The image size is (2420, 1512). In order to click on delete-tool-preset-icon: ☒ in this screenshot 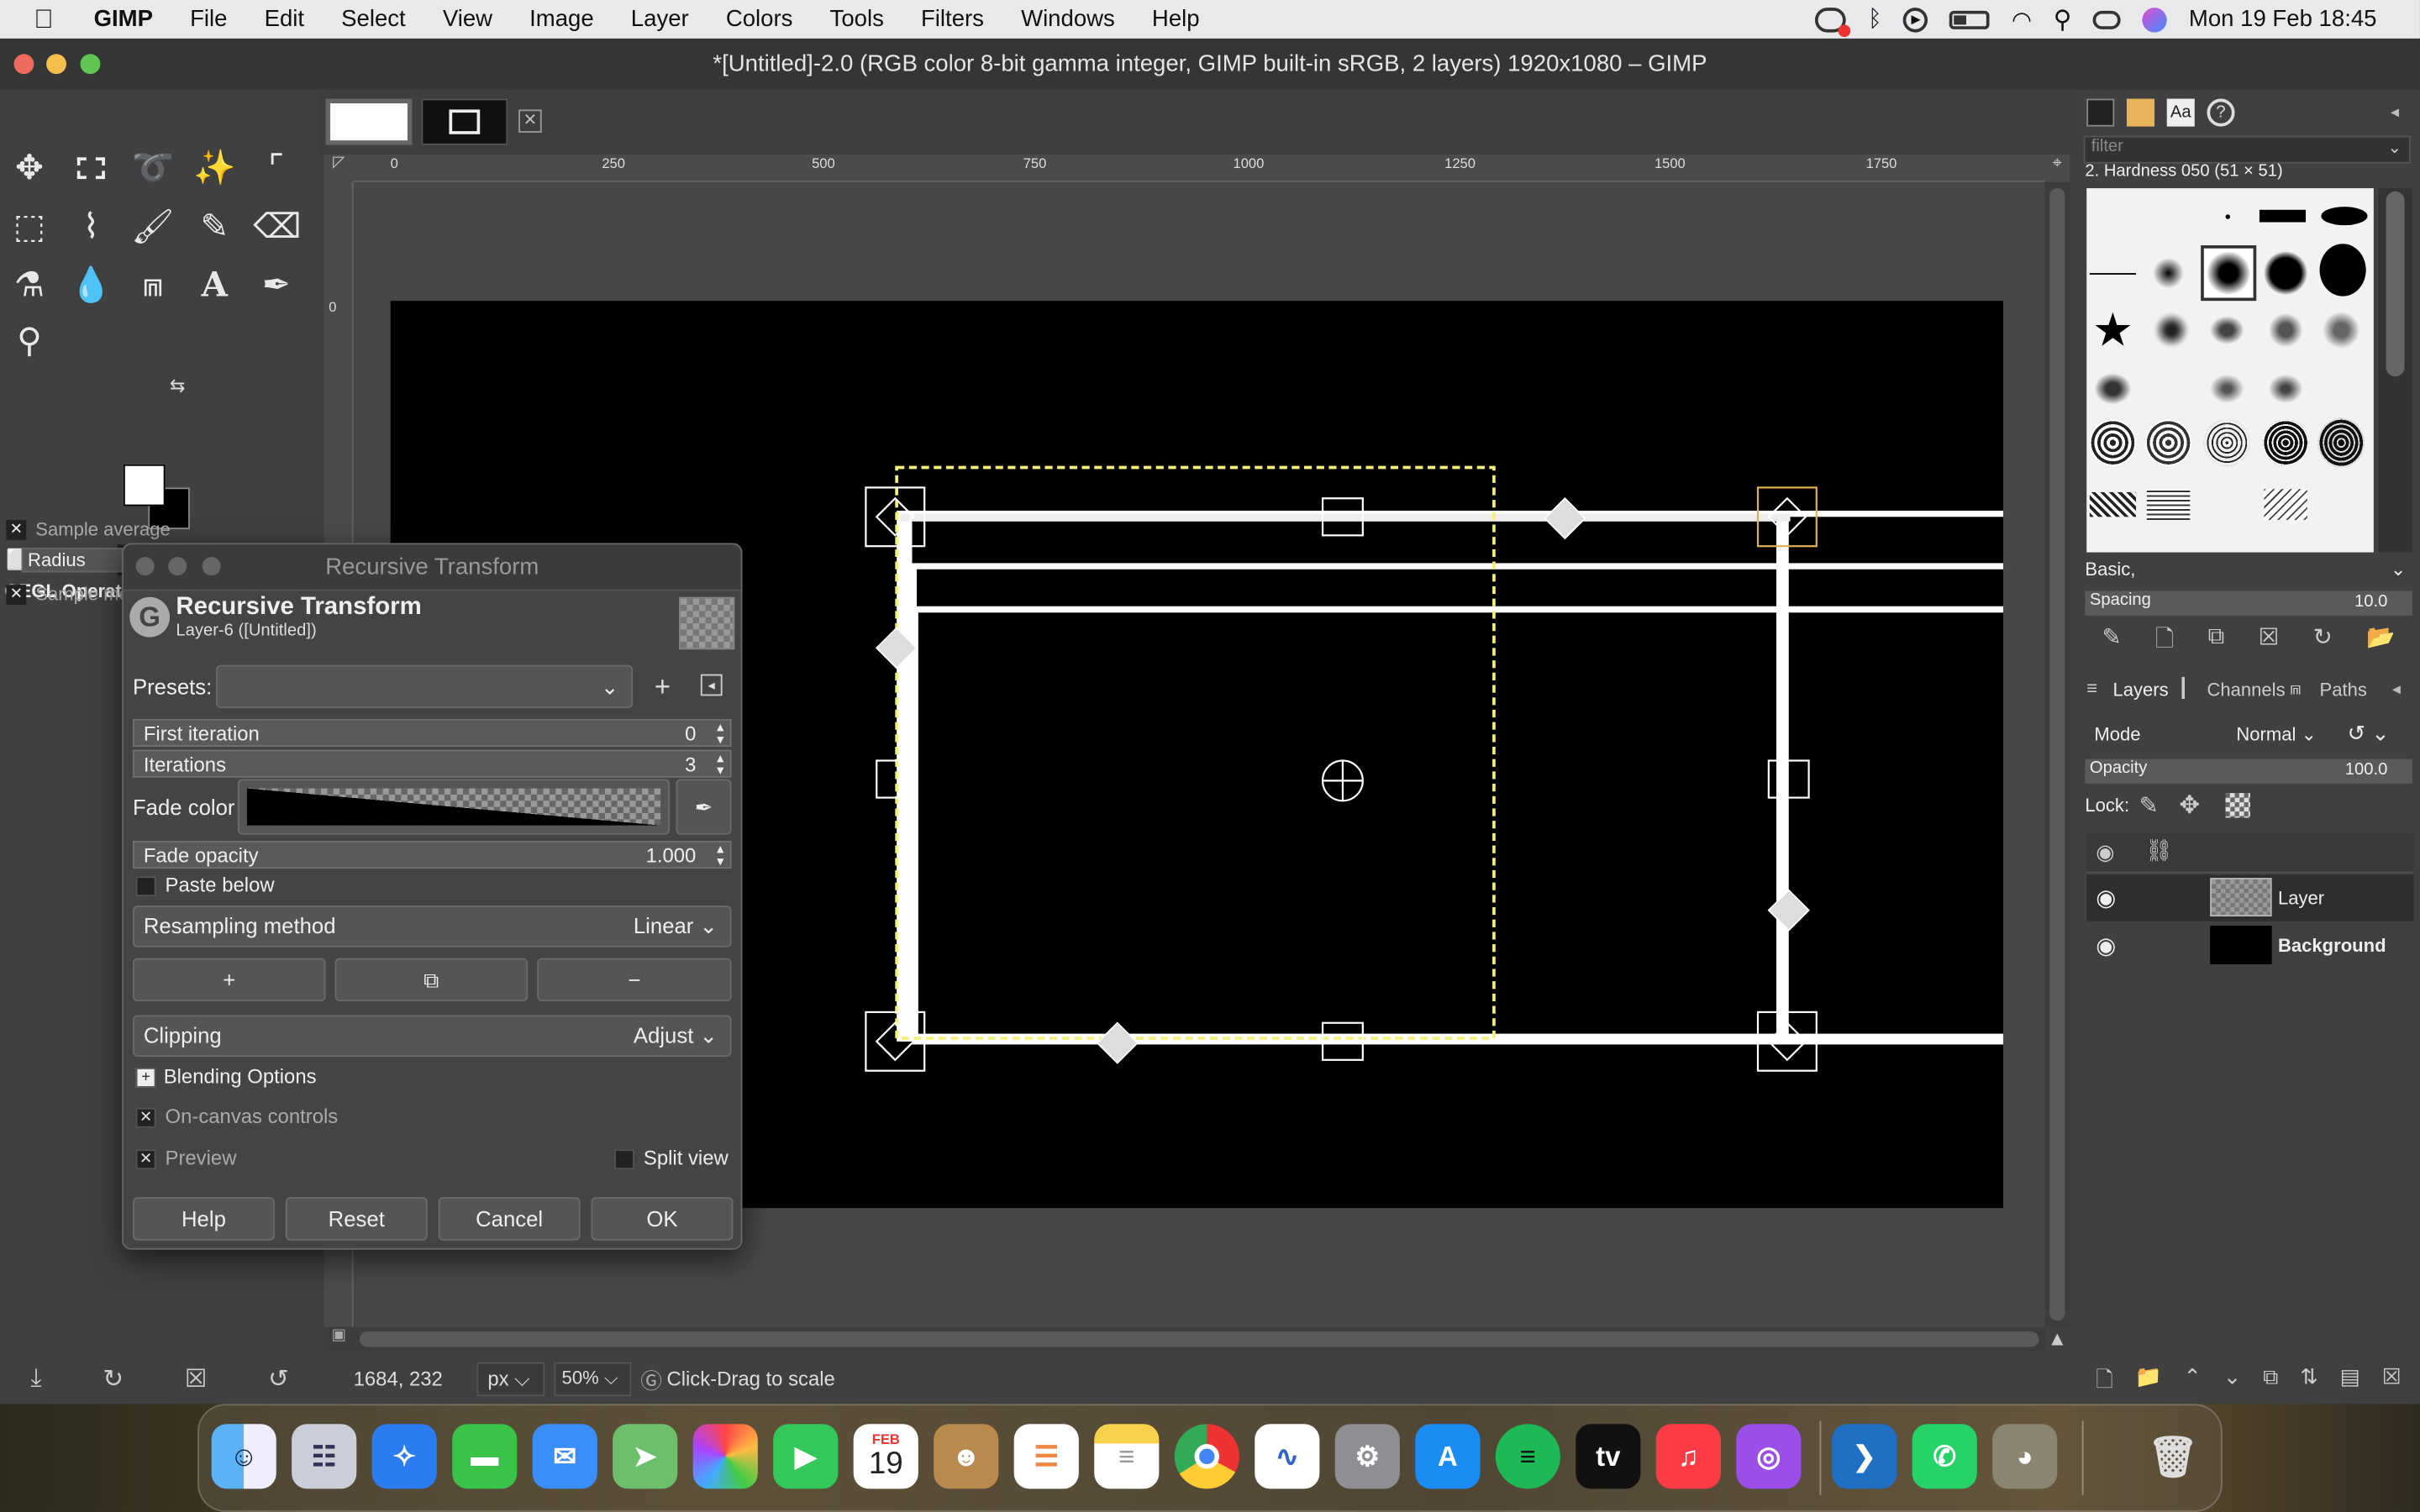, I will do `click(196, 1379)`.